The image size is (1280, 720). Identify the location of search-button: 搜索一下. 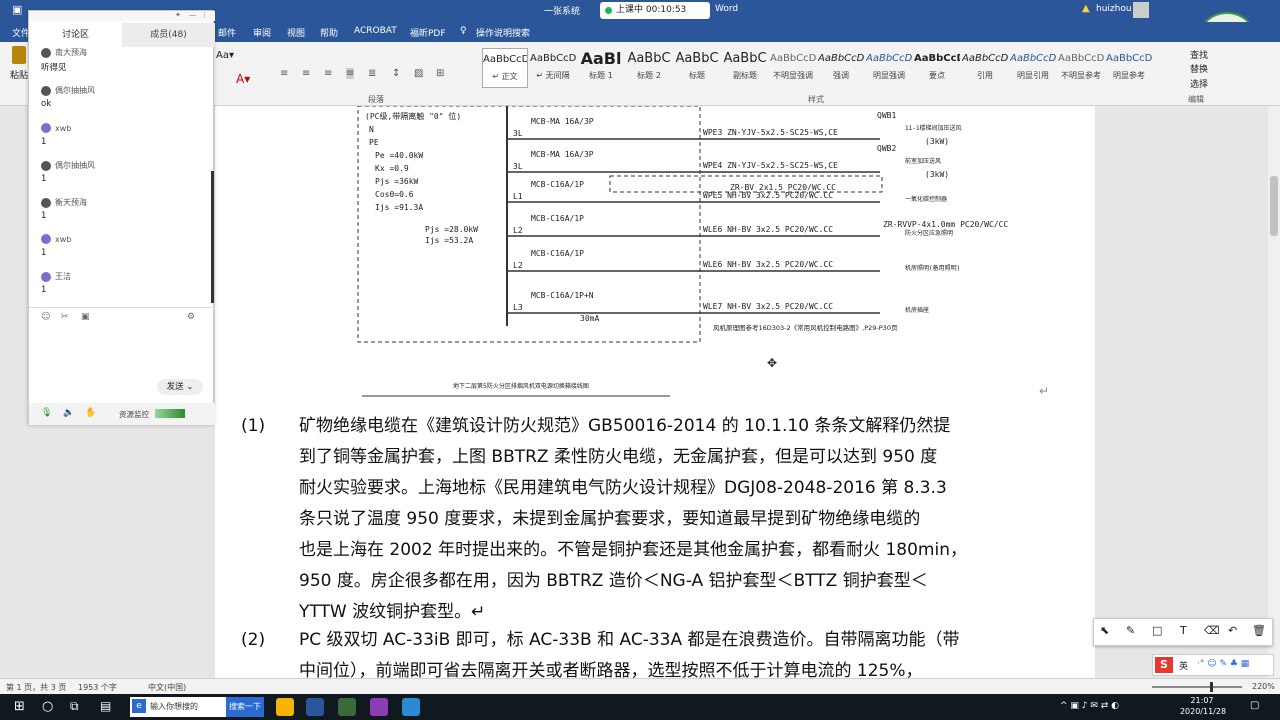
(245, 707).